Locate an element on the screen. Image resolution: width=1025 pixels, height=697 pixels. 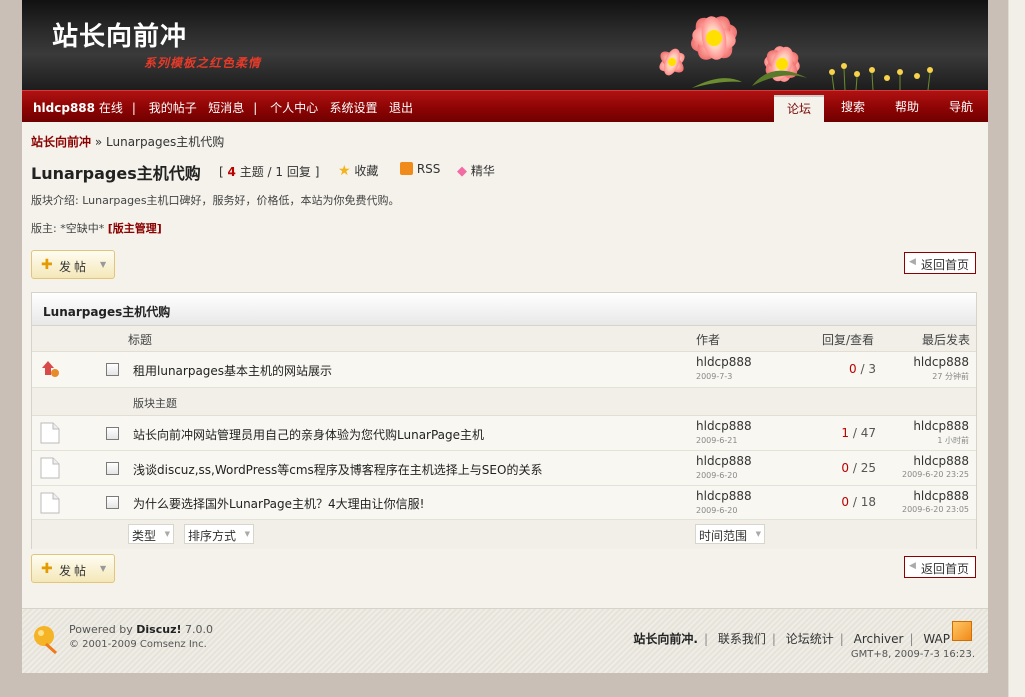
replies-count: 1 is located at coordinates (279, 172).